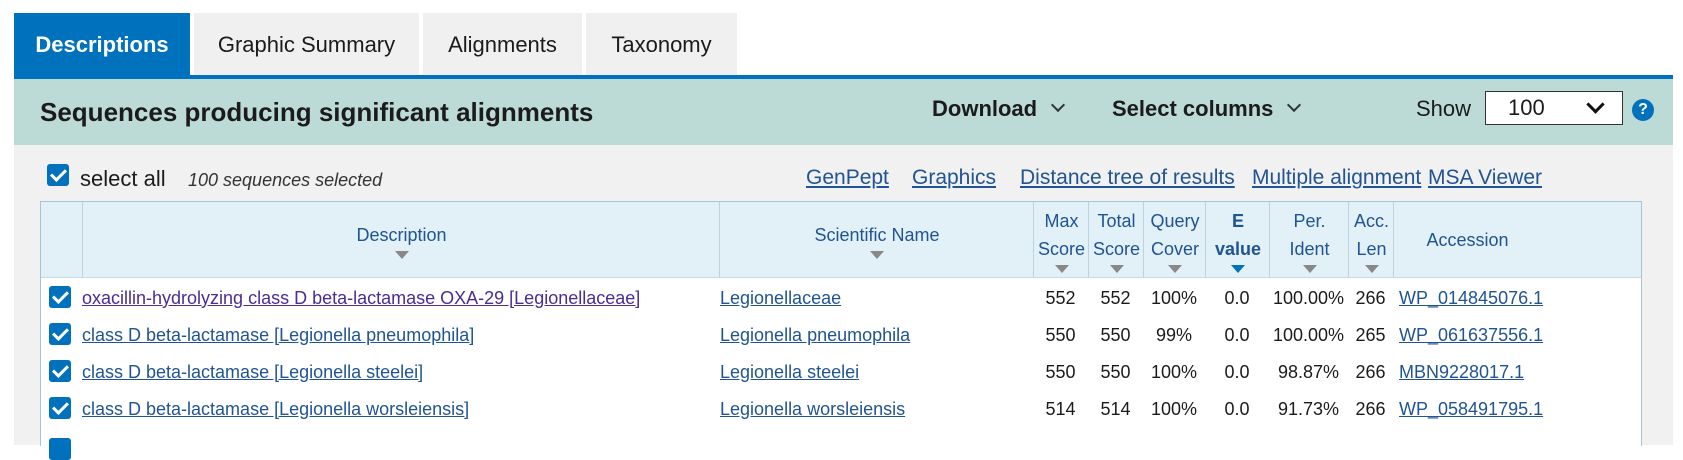 Image resolution: width=1683 pixels, height=460 pixels. What do you see at coordinates (1115, 335) in the screenshot?
I see `total-score: 550` at bounding box center [1115, 335].